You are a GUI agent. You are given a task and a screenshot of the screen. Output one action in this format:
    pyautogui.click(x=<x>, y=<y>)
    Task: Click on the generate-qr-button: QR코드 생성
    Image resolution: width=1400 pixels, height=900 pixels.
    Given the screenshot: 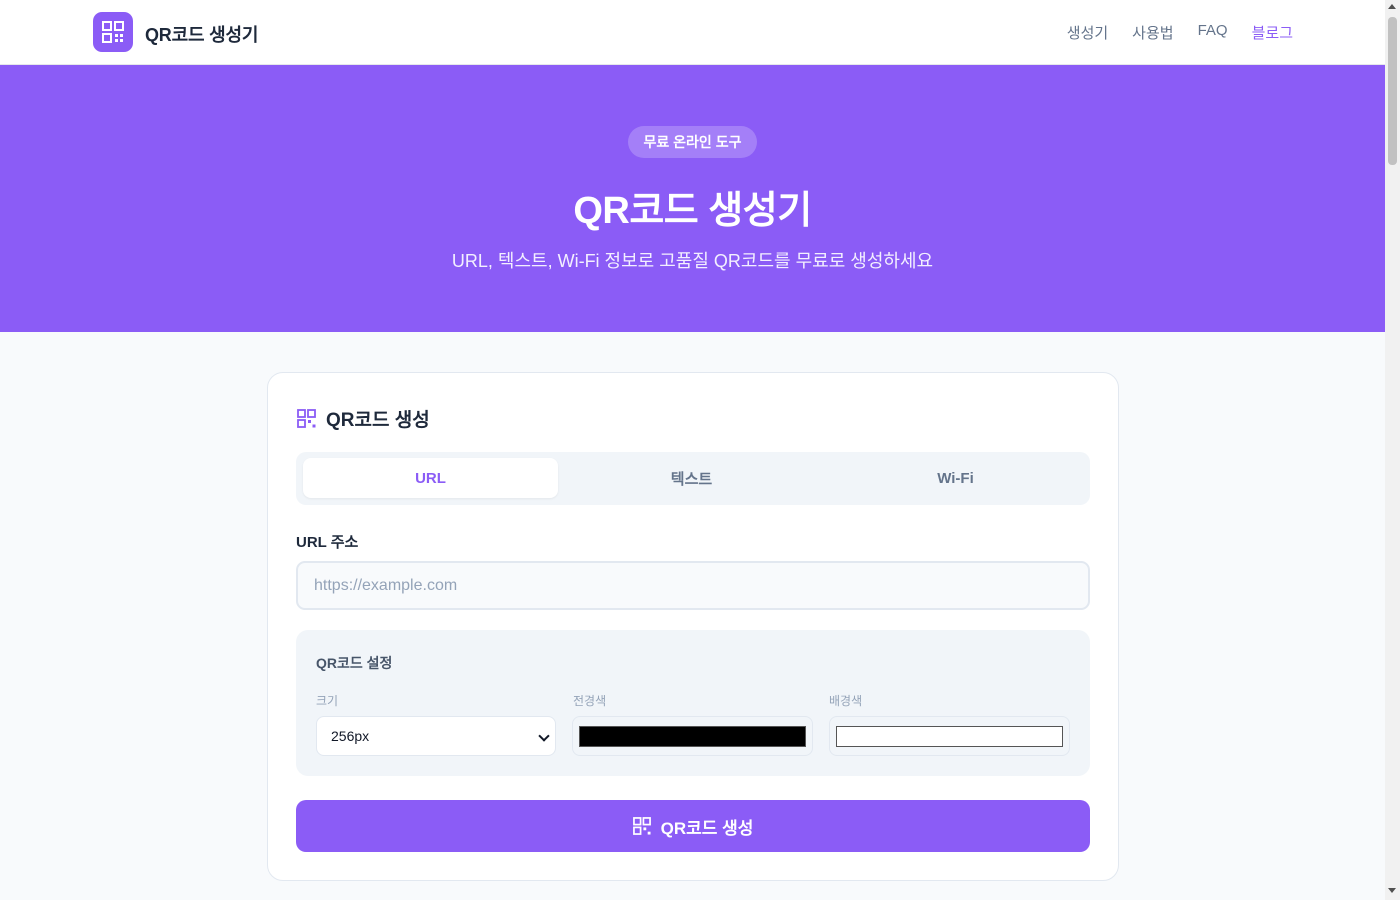 What is the action you would take?
    pyautogui.click(x=693, y=826)
    